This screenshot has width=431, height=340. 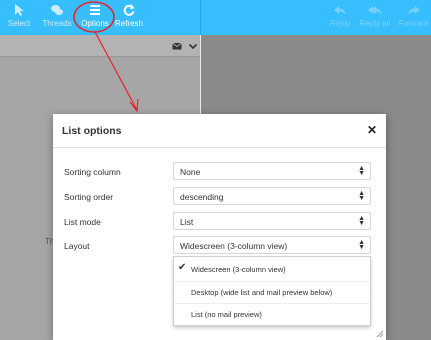 I want to click on list-mode-row: List mode List ▲ ▼, so click(x=219, y=222).